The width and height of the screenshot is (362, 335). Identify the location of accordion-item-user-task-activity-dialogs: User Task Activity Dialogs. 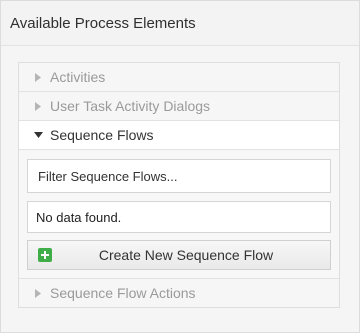
(179, 106).